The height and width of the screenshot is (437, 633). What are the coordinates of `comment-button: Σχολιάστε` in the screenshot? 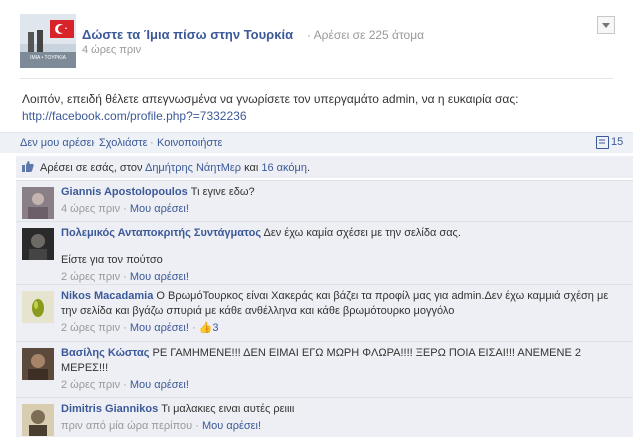 It's located at (123, 143).